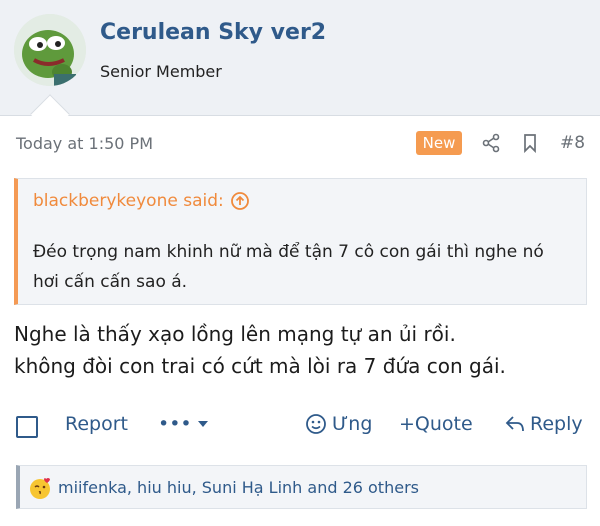 The height and width of the screenshot is (526, 600). I want to click on quote-label: +Quote, so click(436, 424).